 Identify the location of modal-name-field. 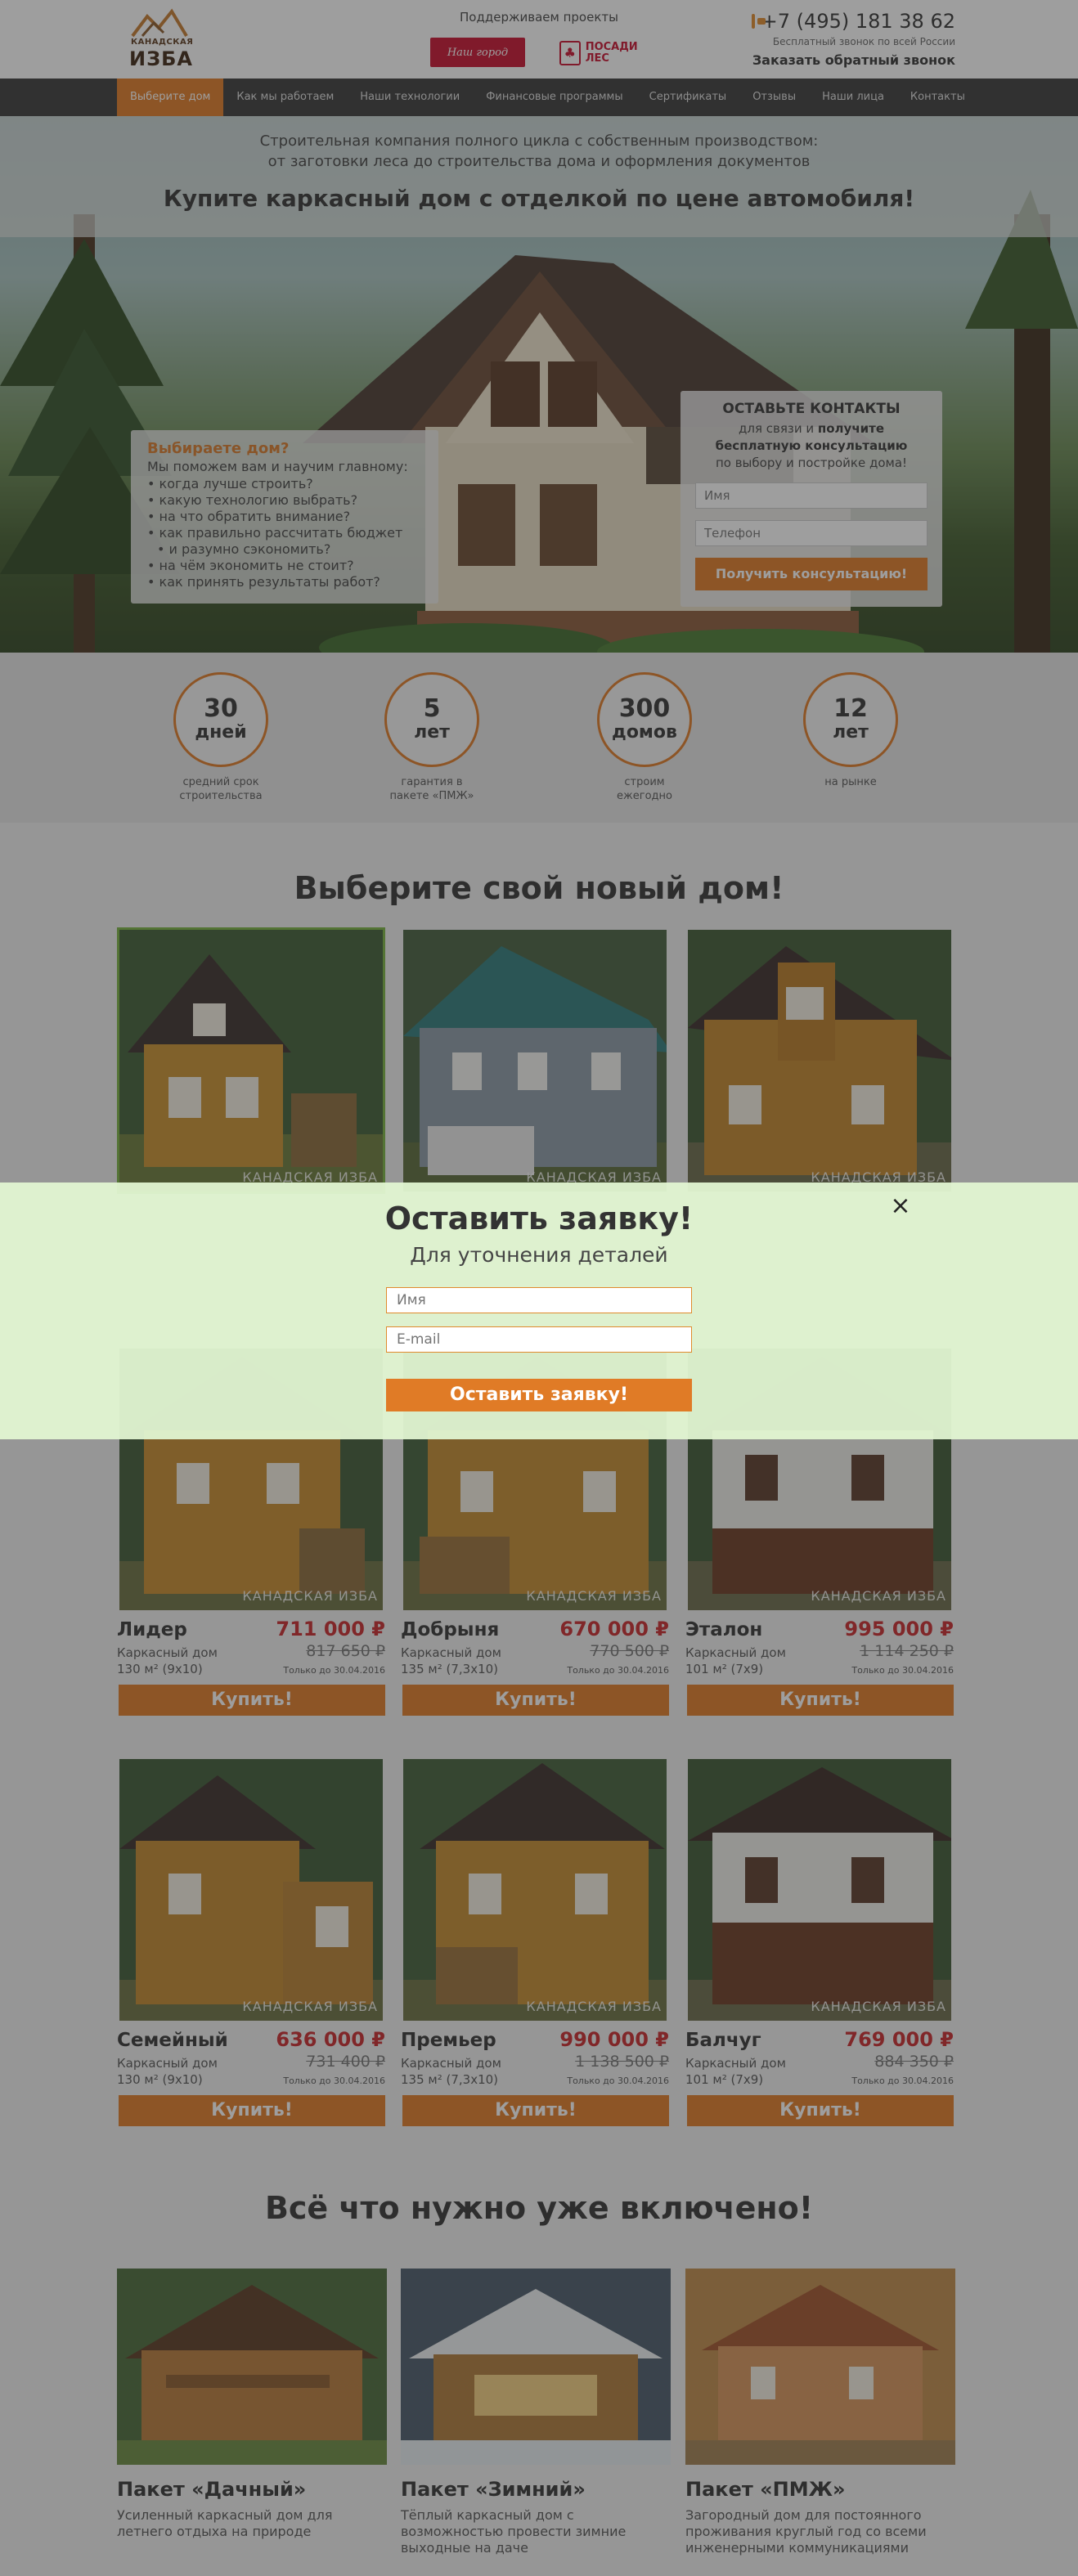
(539, 1300).